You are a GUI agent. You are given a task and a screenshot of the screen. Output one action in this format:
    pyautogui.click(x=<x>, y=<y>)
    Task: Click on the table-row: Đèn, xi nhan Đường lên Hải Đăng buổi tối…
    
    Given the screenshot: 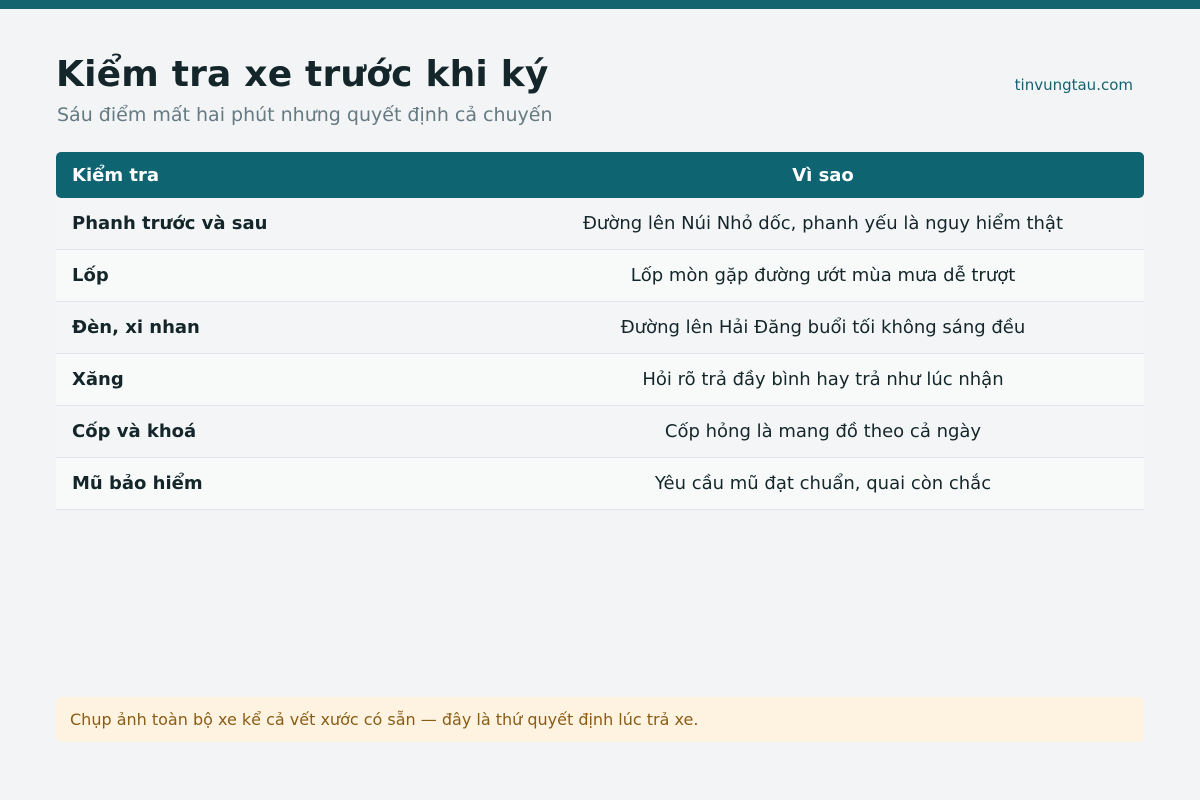 What is the action you would take?
    pyautogui.click(x=600, y=328)
    